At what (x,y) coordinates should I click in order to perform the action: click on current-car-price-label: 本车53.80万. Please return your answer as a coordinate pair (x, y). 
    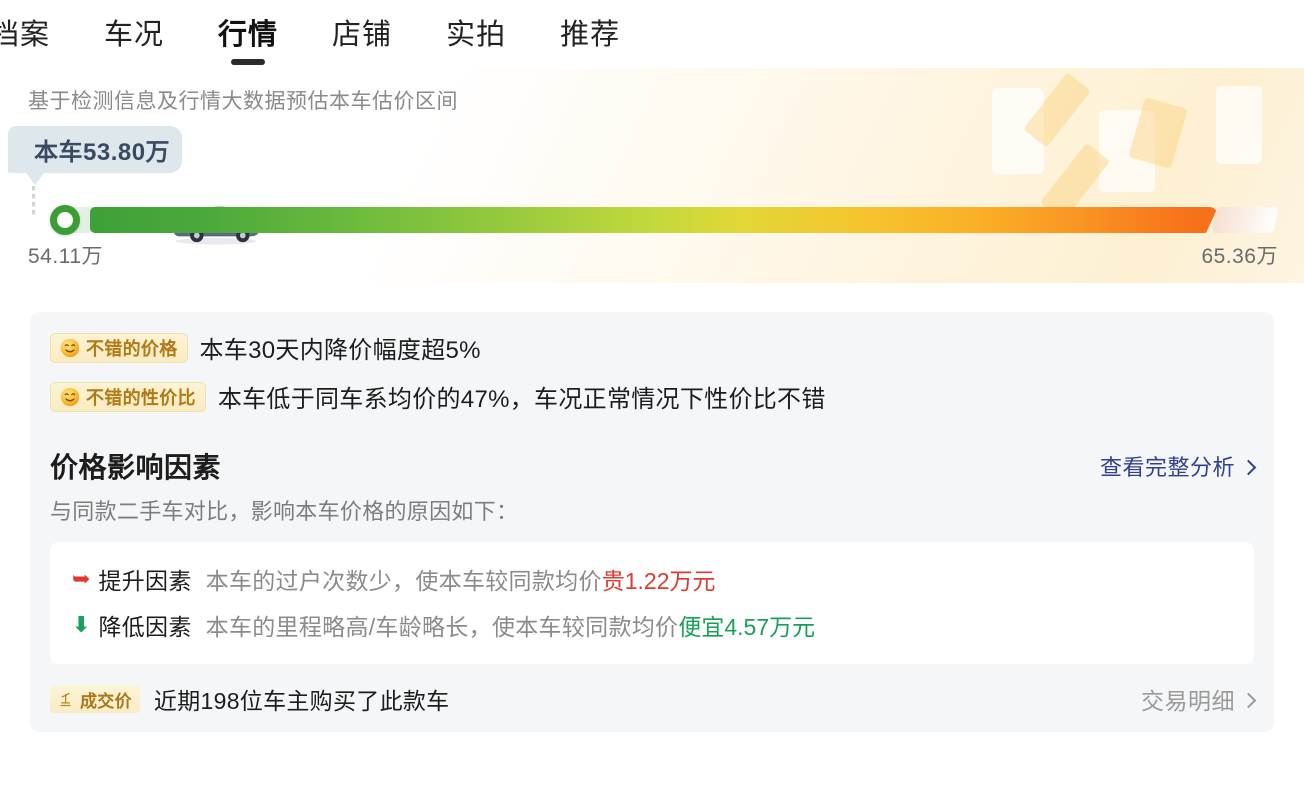
    Looking at the image, I should click on (102, 152).